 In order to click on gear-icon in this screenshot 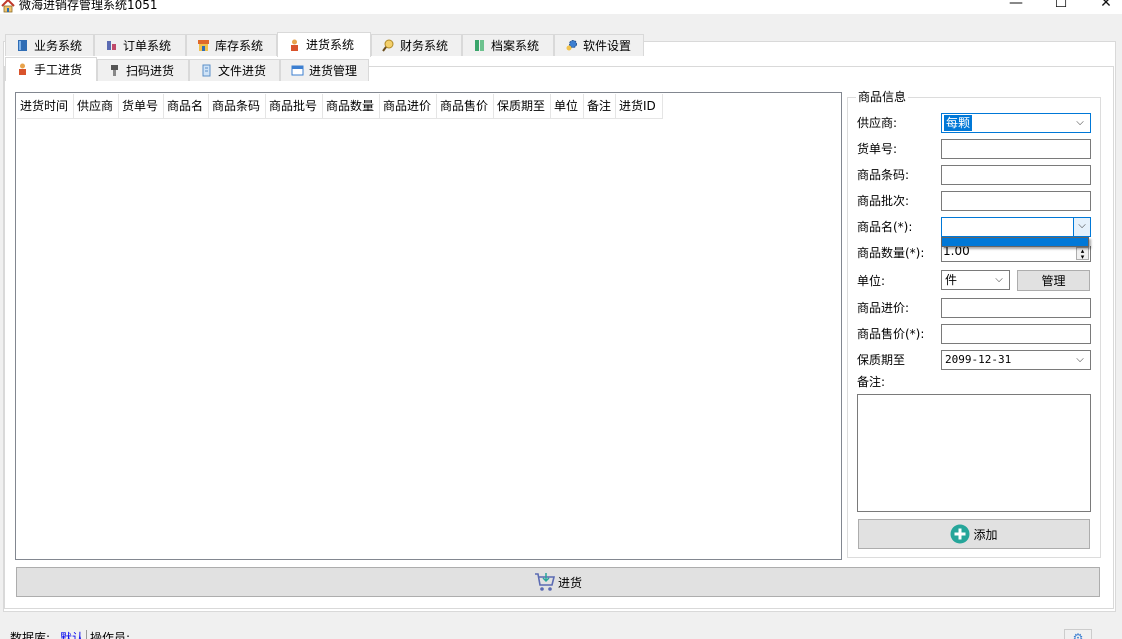, I will do `click(571, 45)`.